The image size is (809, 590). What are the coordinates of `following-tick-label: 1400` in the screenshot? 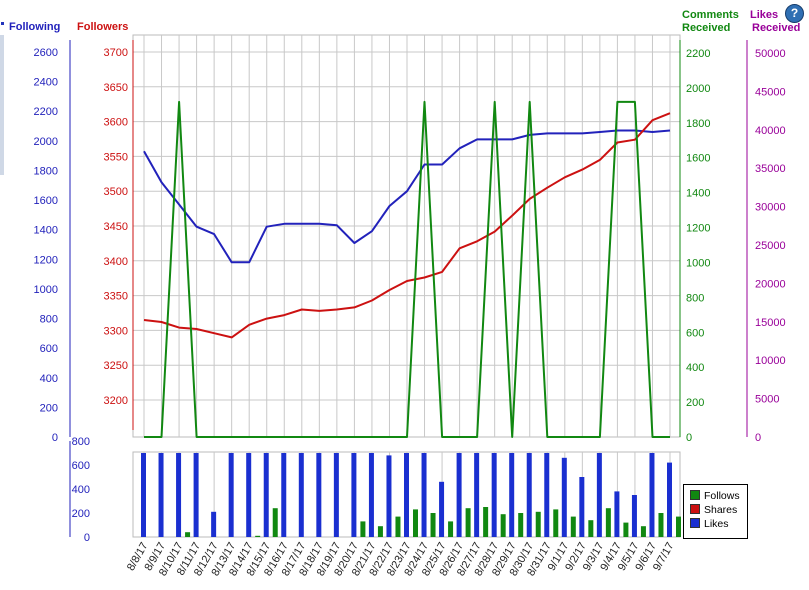 It's located at (46, 231).